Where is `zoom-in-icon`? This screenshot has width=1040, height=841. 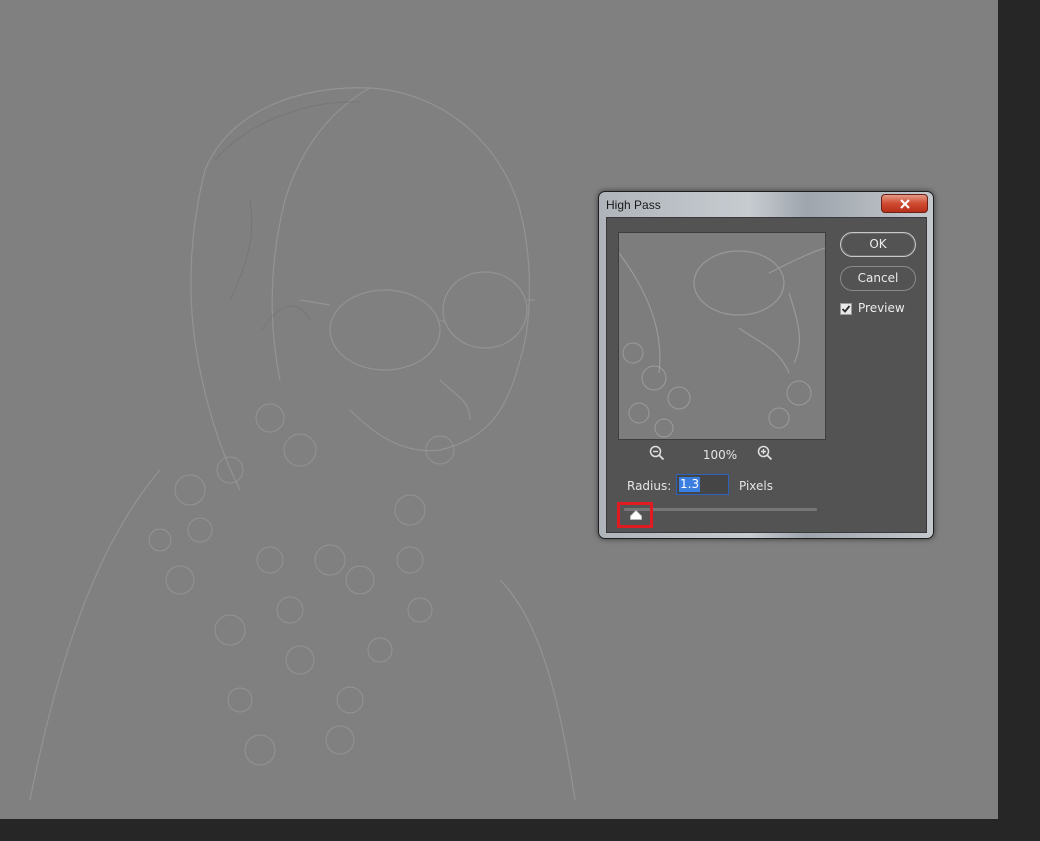 zoom-in-icon is located at coordinates (765, 453).